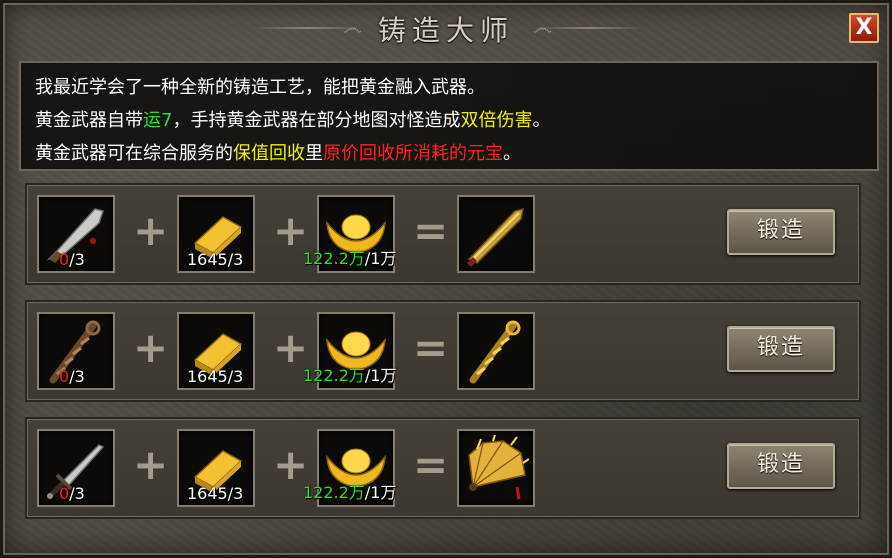 The height and width of the screenshot is (558, 892). I want to click on luck-bonus-text: 运7, so click(158, 120).